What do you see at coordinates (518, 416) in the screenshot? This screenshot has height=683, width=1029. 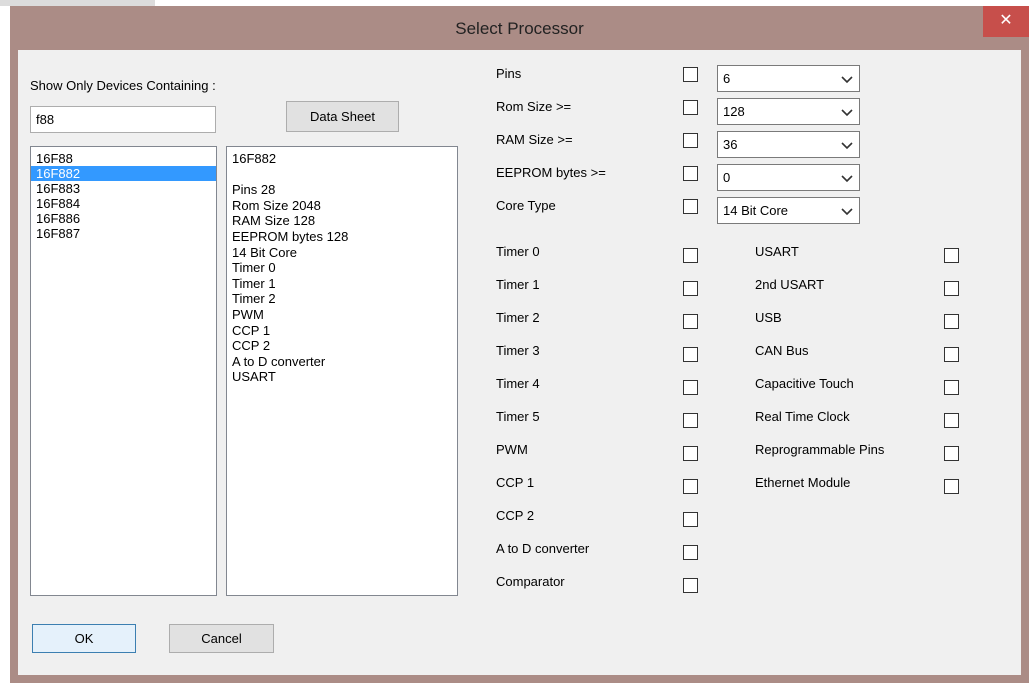 I see `feature-label: Timer 5` at bounding box center [518, 416].